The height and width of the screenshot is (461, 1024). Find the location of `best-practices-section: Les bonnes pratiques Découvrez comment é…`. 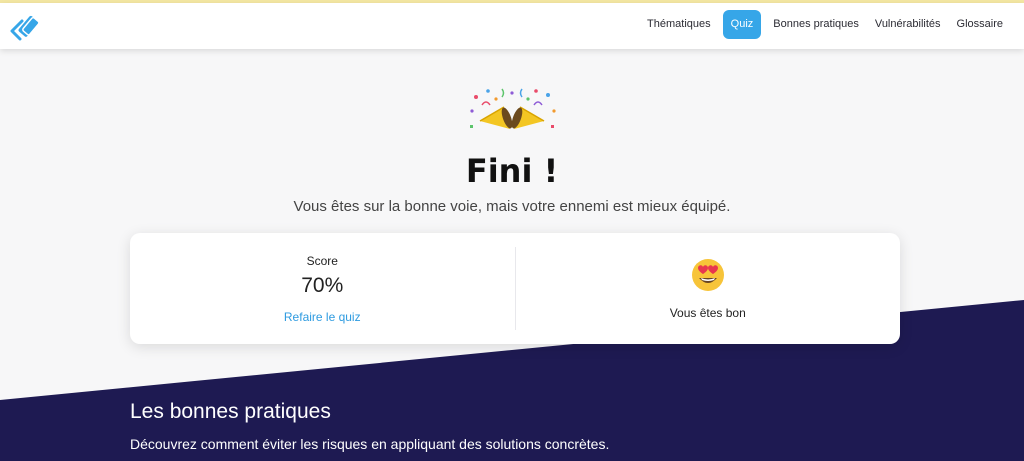

best-practices-section: Les bonnes pratiques Découvrez comment é… is located at coordinates (369, 426).